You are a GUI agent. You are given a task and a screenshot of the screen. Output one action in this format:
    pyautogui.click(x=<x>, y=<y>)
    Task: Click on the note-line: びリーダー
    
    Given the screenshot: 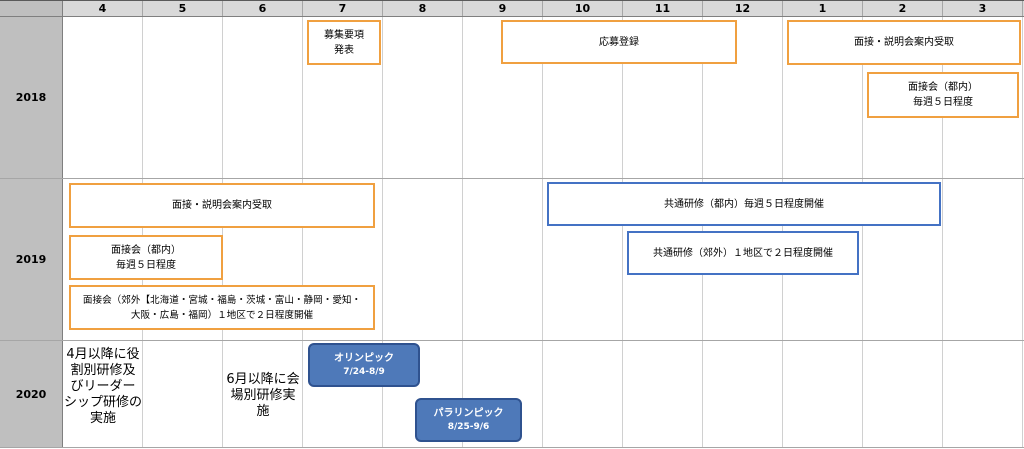 What is the action you would take?
    pyautogui.click(x=103, y=386)
    